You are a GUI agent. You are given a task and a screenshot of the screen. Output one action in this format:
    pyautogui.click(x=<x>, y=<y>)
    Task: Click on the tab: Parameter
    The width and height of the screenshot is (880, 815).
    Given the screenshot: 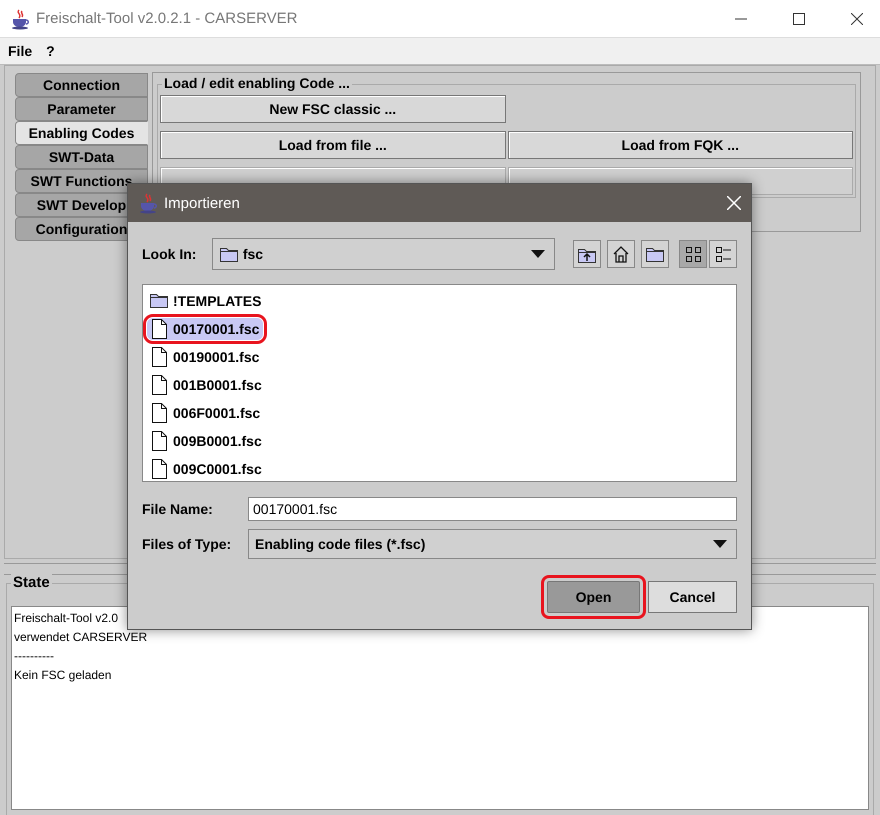 What is the action you would take?
    pyautogui.click(x=81, y=109)
    